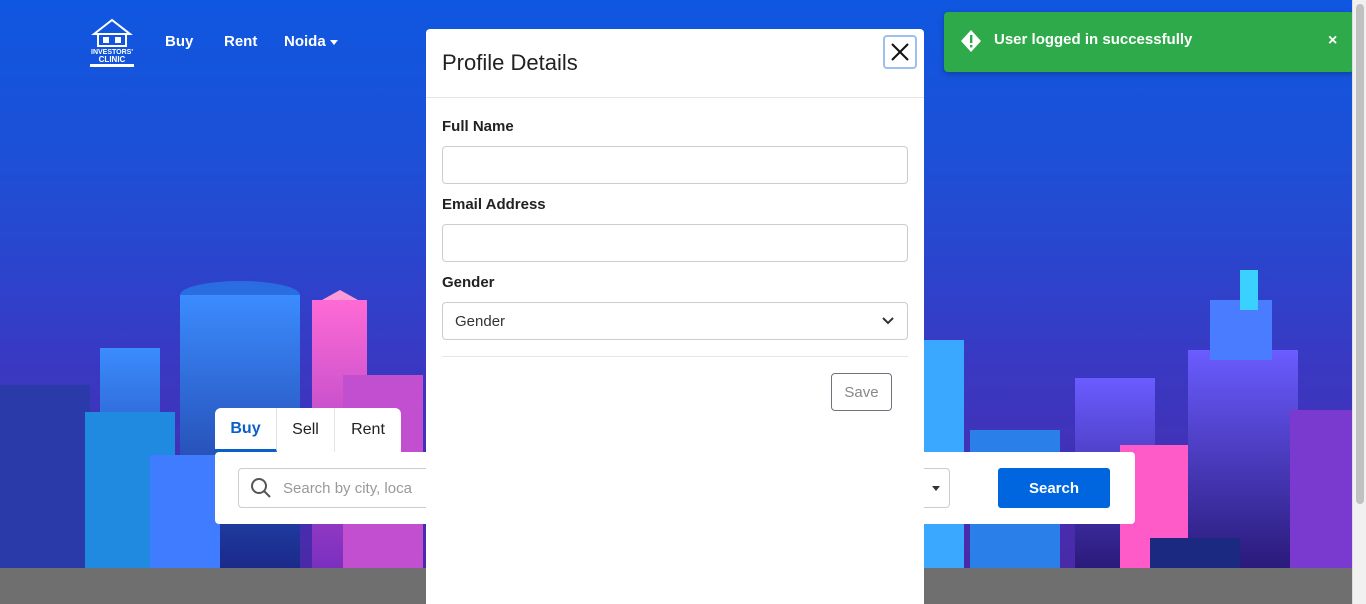 The width and height of the screenshot is (1366, 604). I want to click on search-tabs: Buy Sell Rent, so click(308, 430).